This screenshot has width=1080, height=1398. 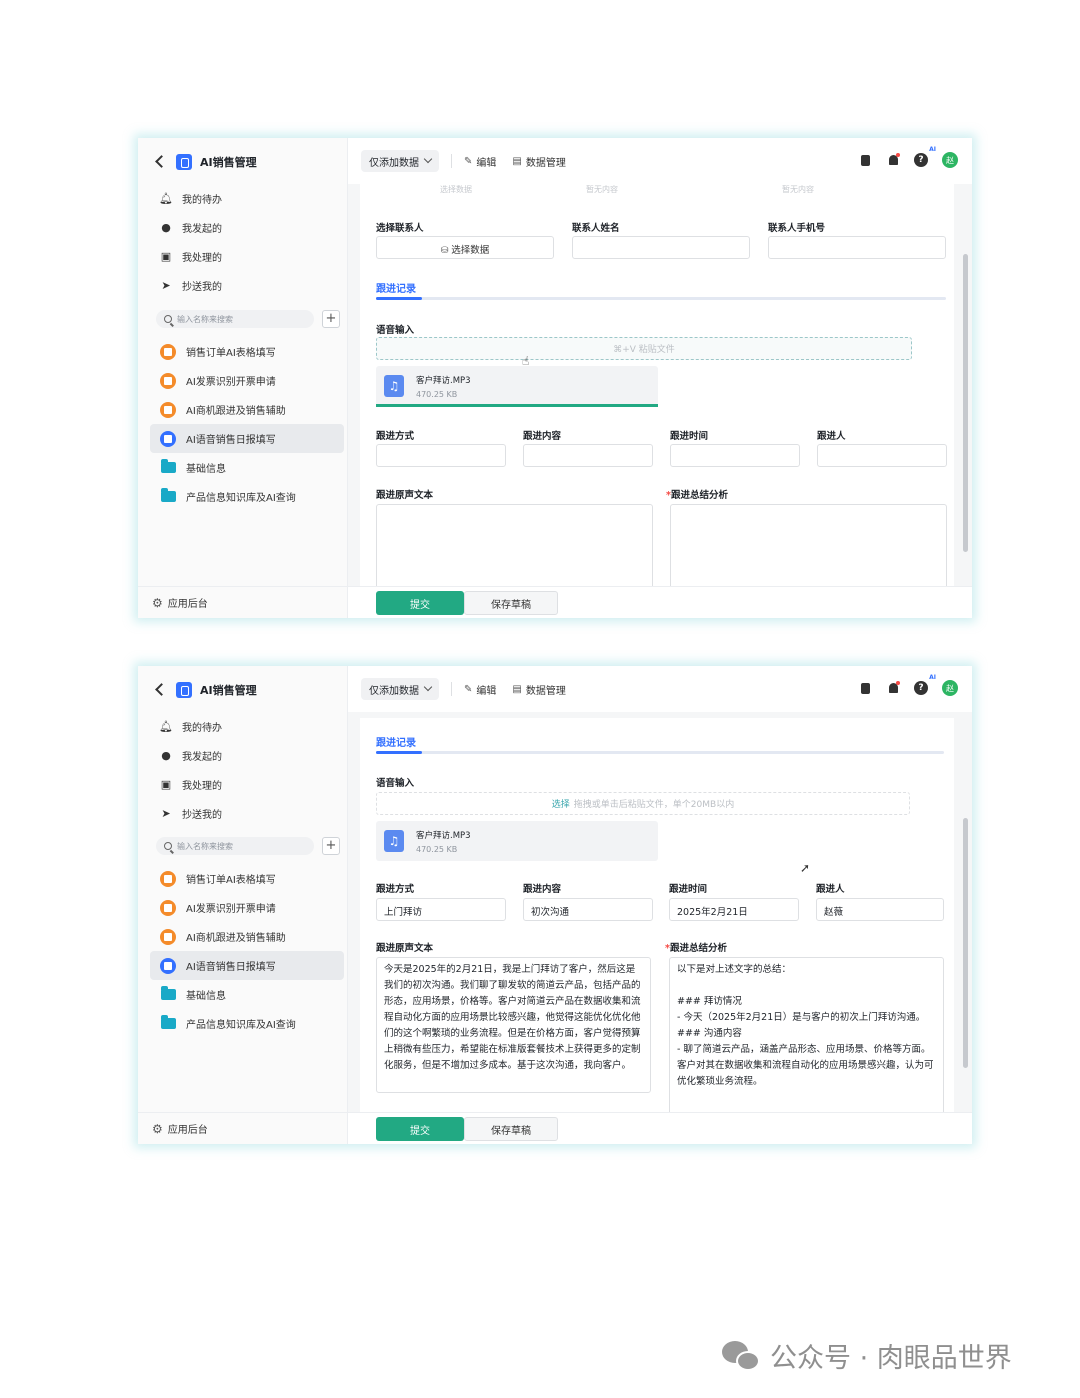 What do you see at coordinates (465, 247) in the screenshot?
I see `contact-select-button: ⛁ 选择数据` at bounding box center [465, 247].